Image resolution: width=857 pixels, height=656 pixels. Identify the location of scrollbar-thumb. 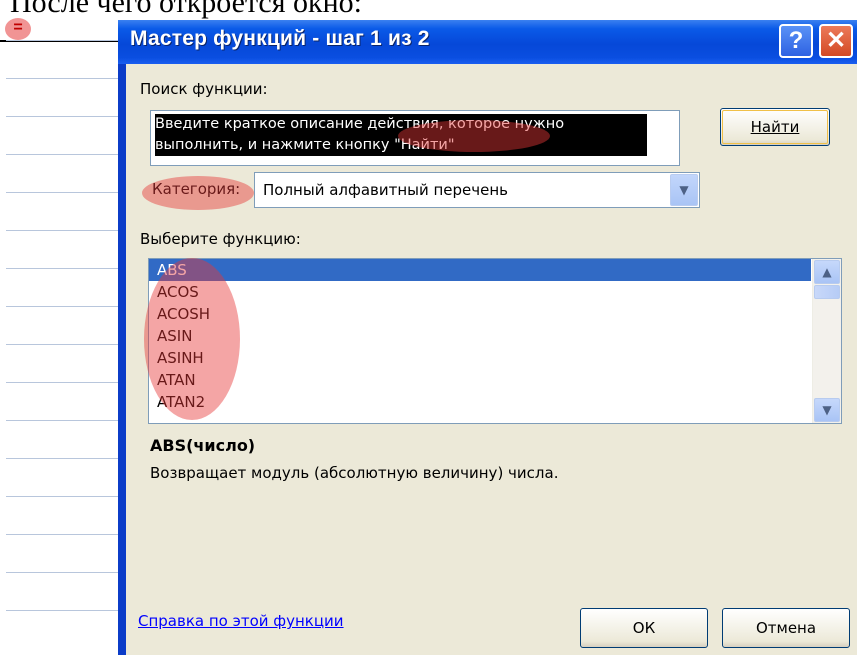
(827, 292).